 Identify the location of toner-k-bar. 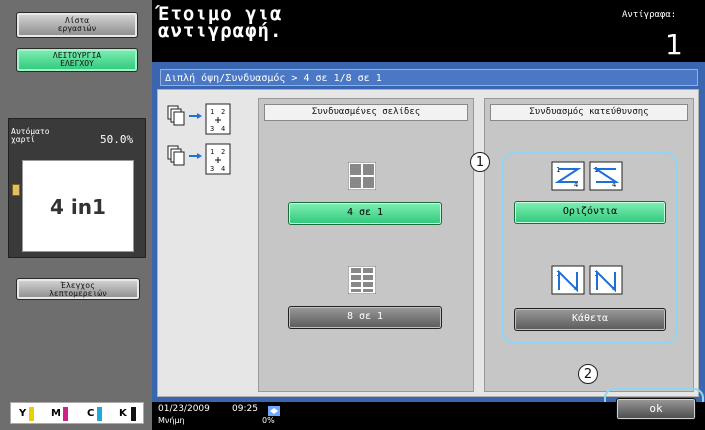
(133, 414).